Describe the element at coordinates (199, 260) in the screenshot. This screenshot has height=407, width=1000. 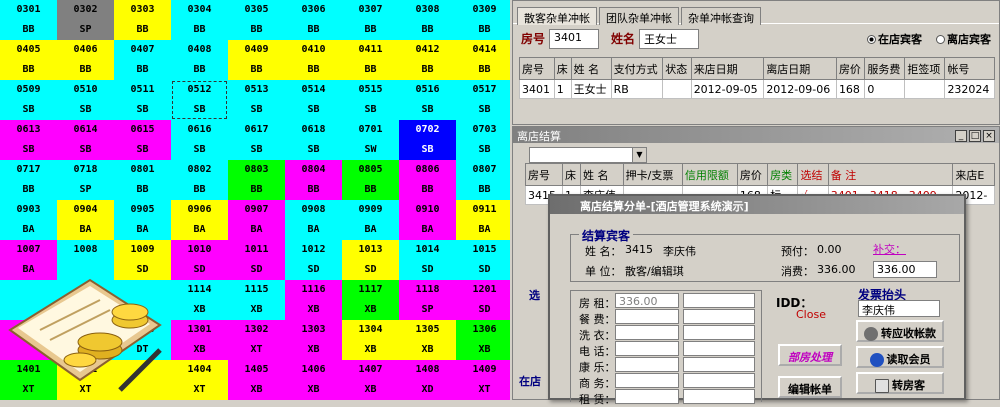
I see `room-cell: 1010 SD` at that location.